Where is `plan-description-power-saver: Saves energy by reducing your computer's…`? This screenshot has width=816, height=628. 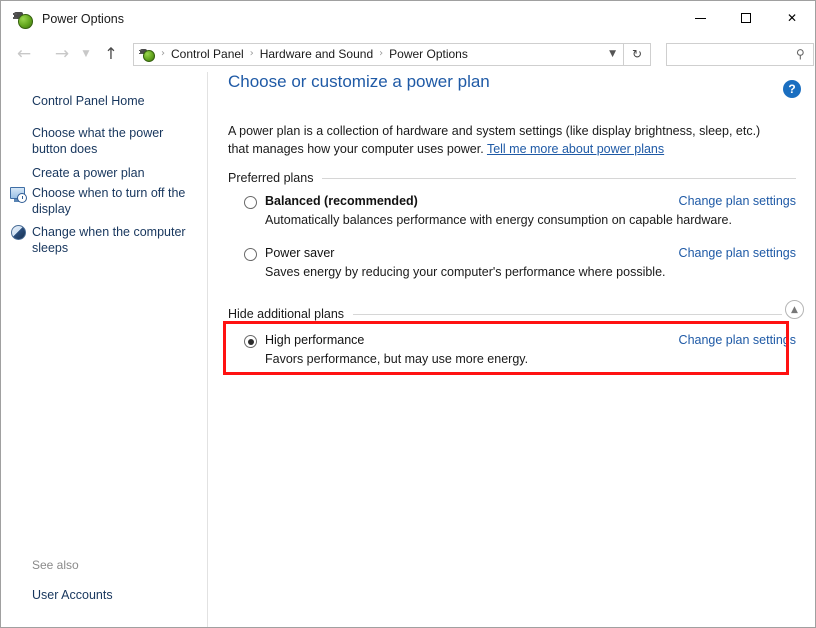 plan-description-power-saver: Saves energy by reducing your computer's… is located at coordinates (465, 272).